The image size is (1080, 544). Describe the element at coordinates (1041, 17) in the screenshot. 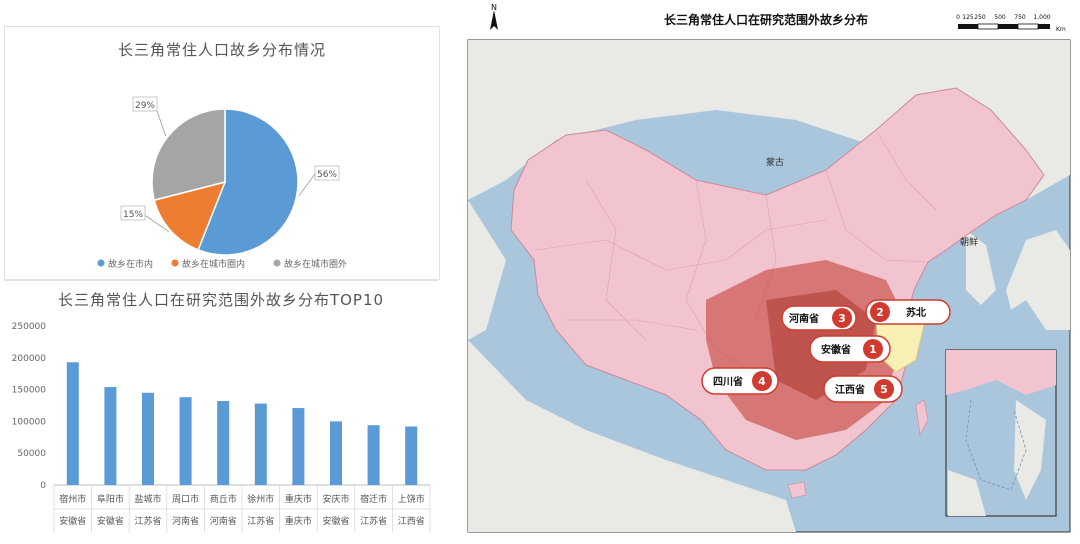

I see `scale-tick-label: 1,000` at that location.